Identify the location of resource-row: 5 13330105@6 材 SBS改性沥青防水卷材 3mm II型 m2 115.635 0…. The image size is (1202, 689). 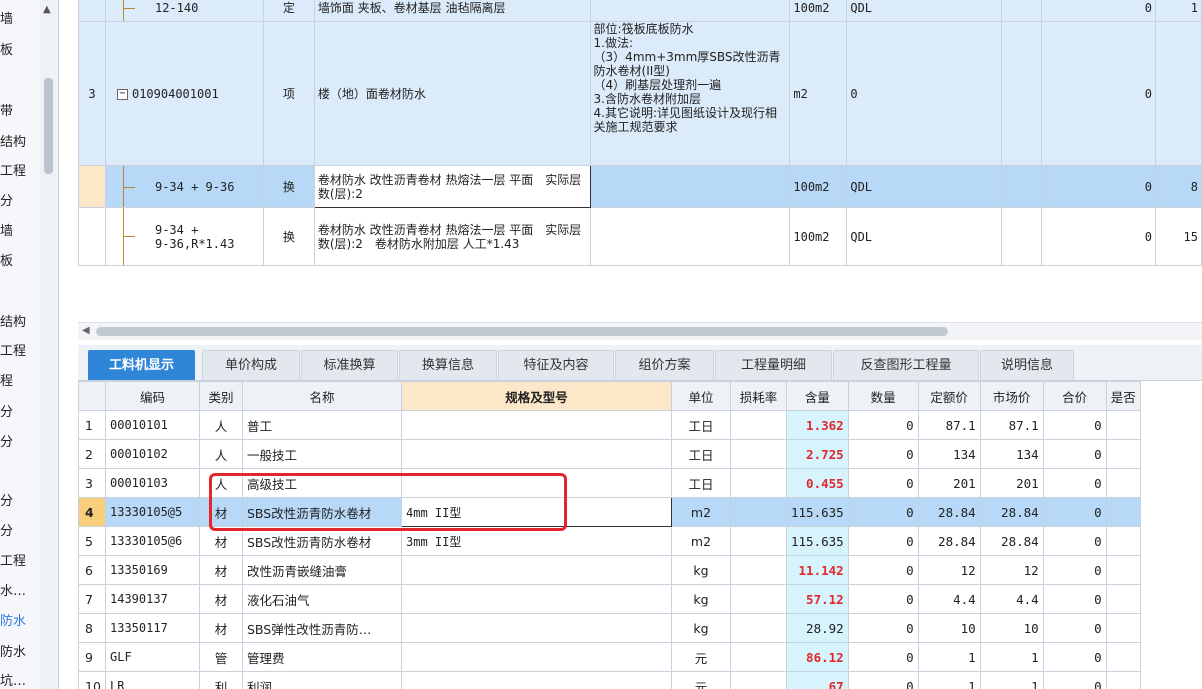
(609, 541).